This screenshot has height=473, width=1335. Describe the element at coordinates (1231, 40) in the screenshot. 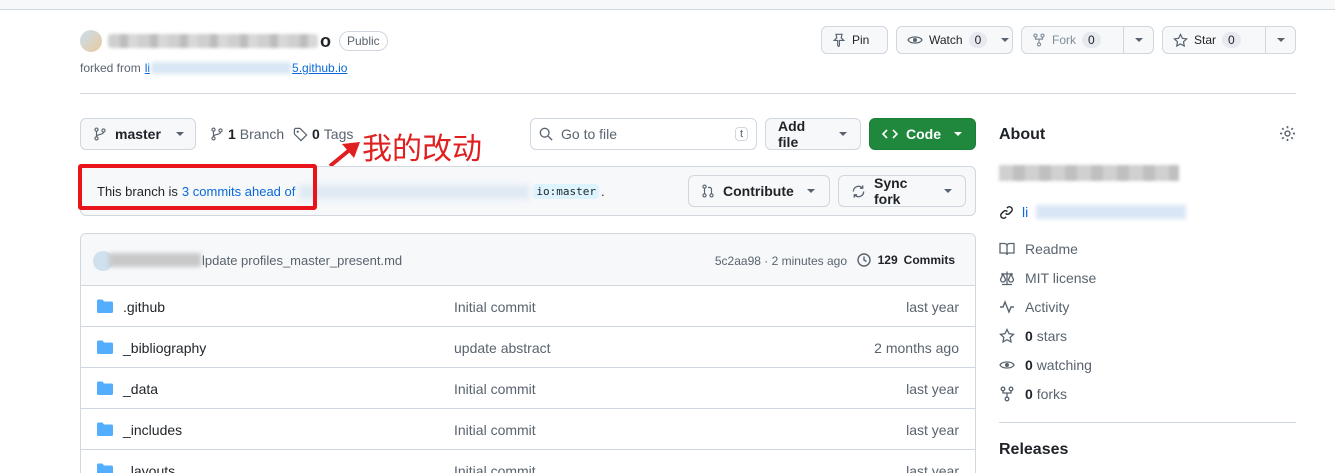

I see `star-counter: 0` at that location.